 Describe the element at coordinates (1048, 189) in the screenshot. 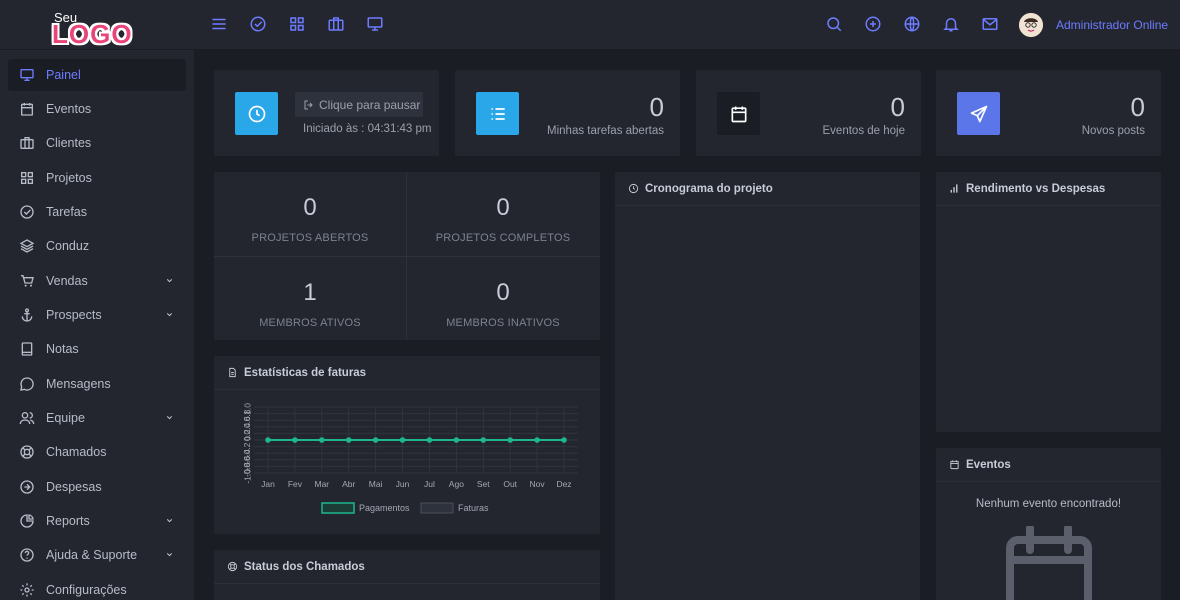

I see `income-expenses-header: Rendimento vs Despesas` at that location.